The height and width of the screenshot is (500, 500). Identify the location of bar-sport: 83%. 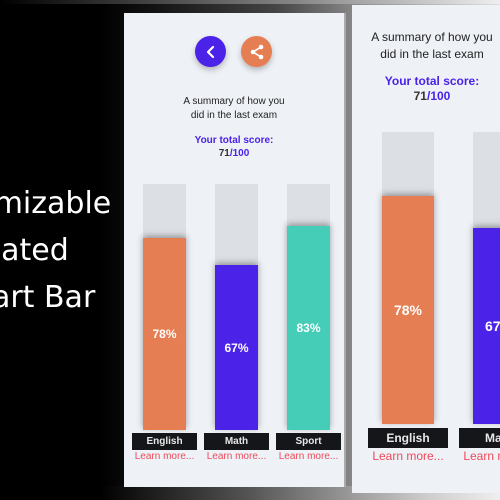
(308, 327).